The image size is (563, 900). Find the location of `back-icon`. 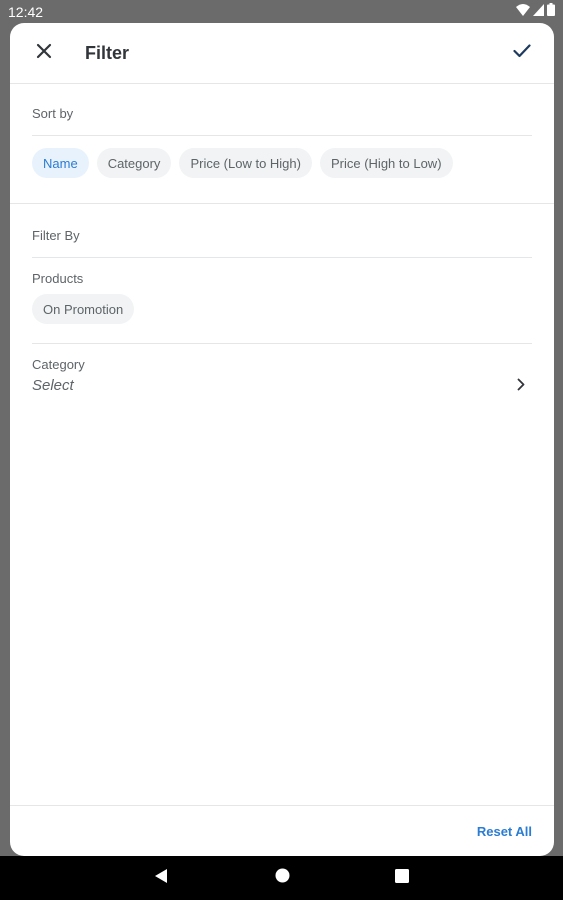

back-icon is located at coordinates (161, 878).